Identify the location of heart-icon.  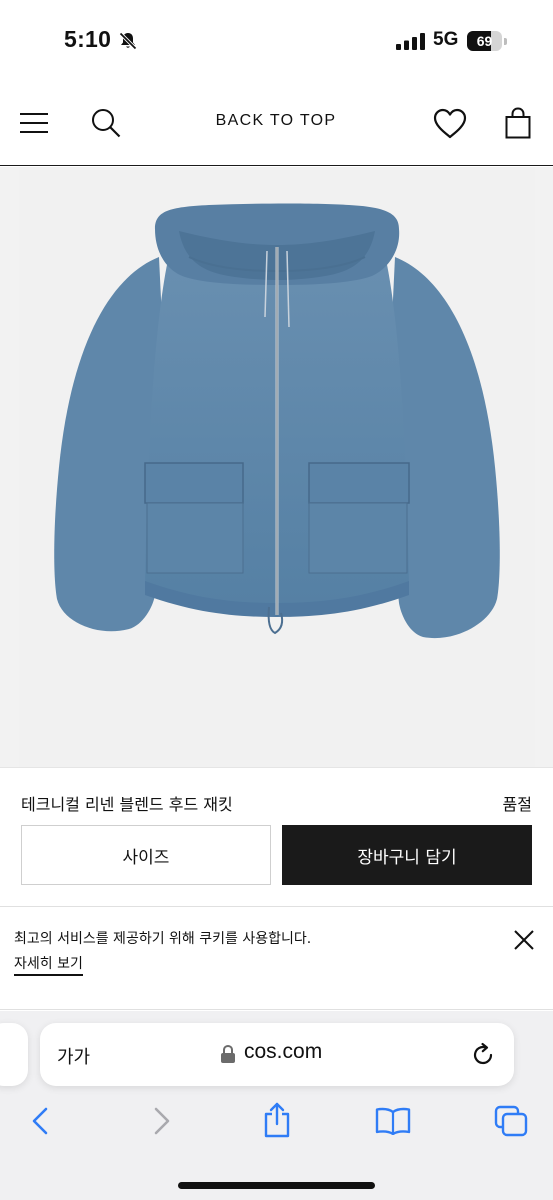
(450, 124).